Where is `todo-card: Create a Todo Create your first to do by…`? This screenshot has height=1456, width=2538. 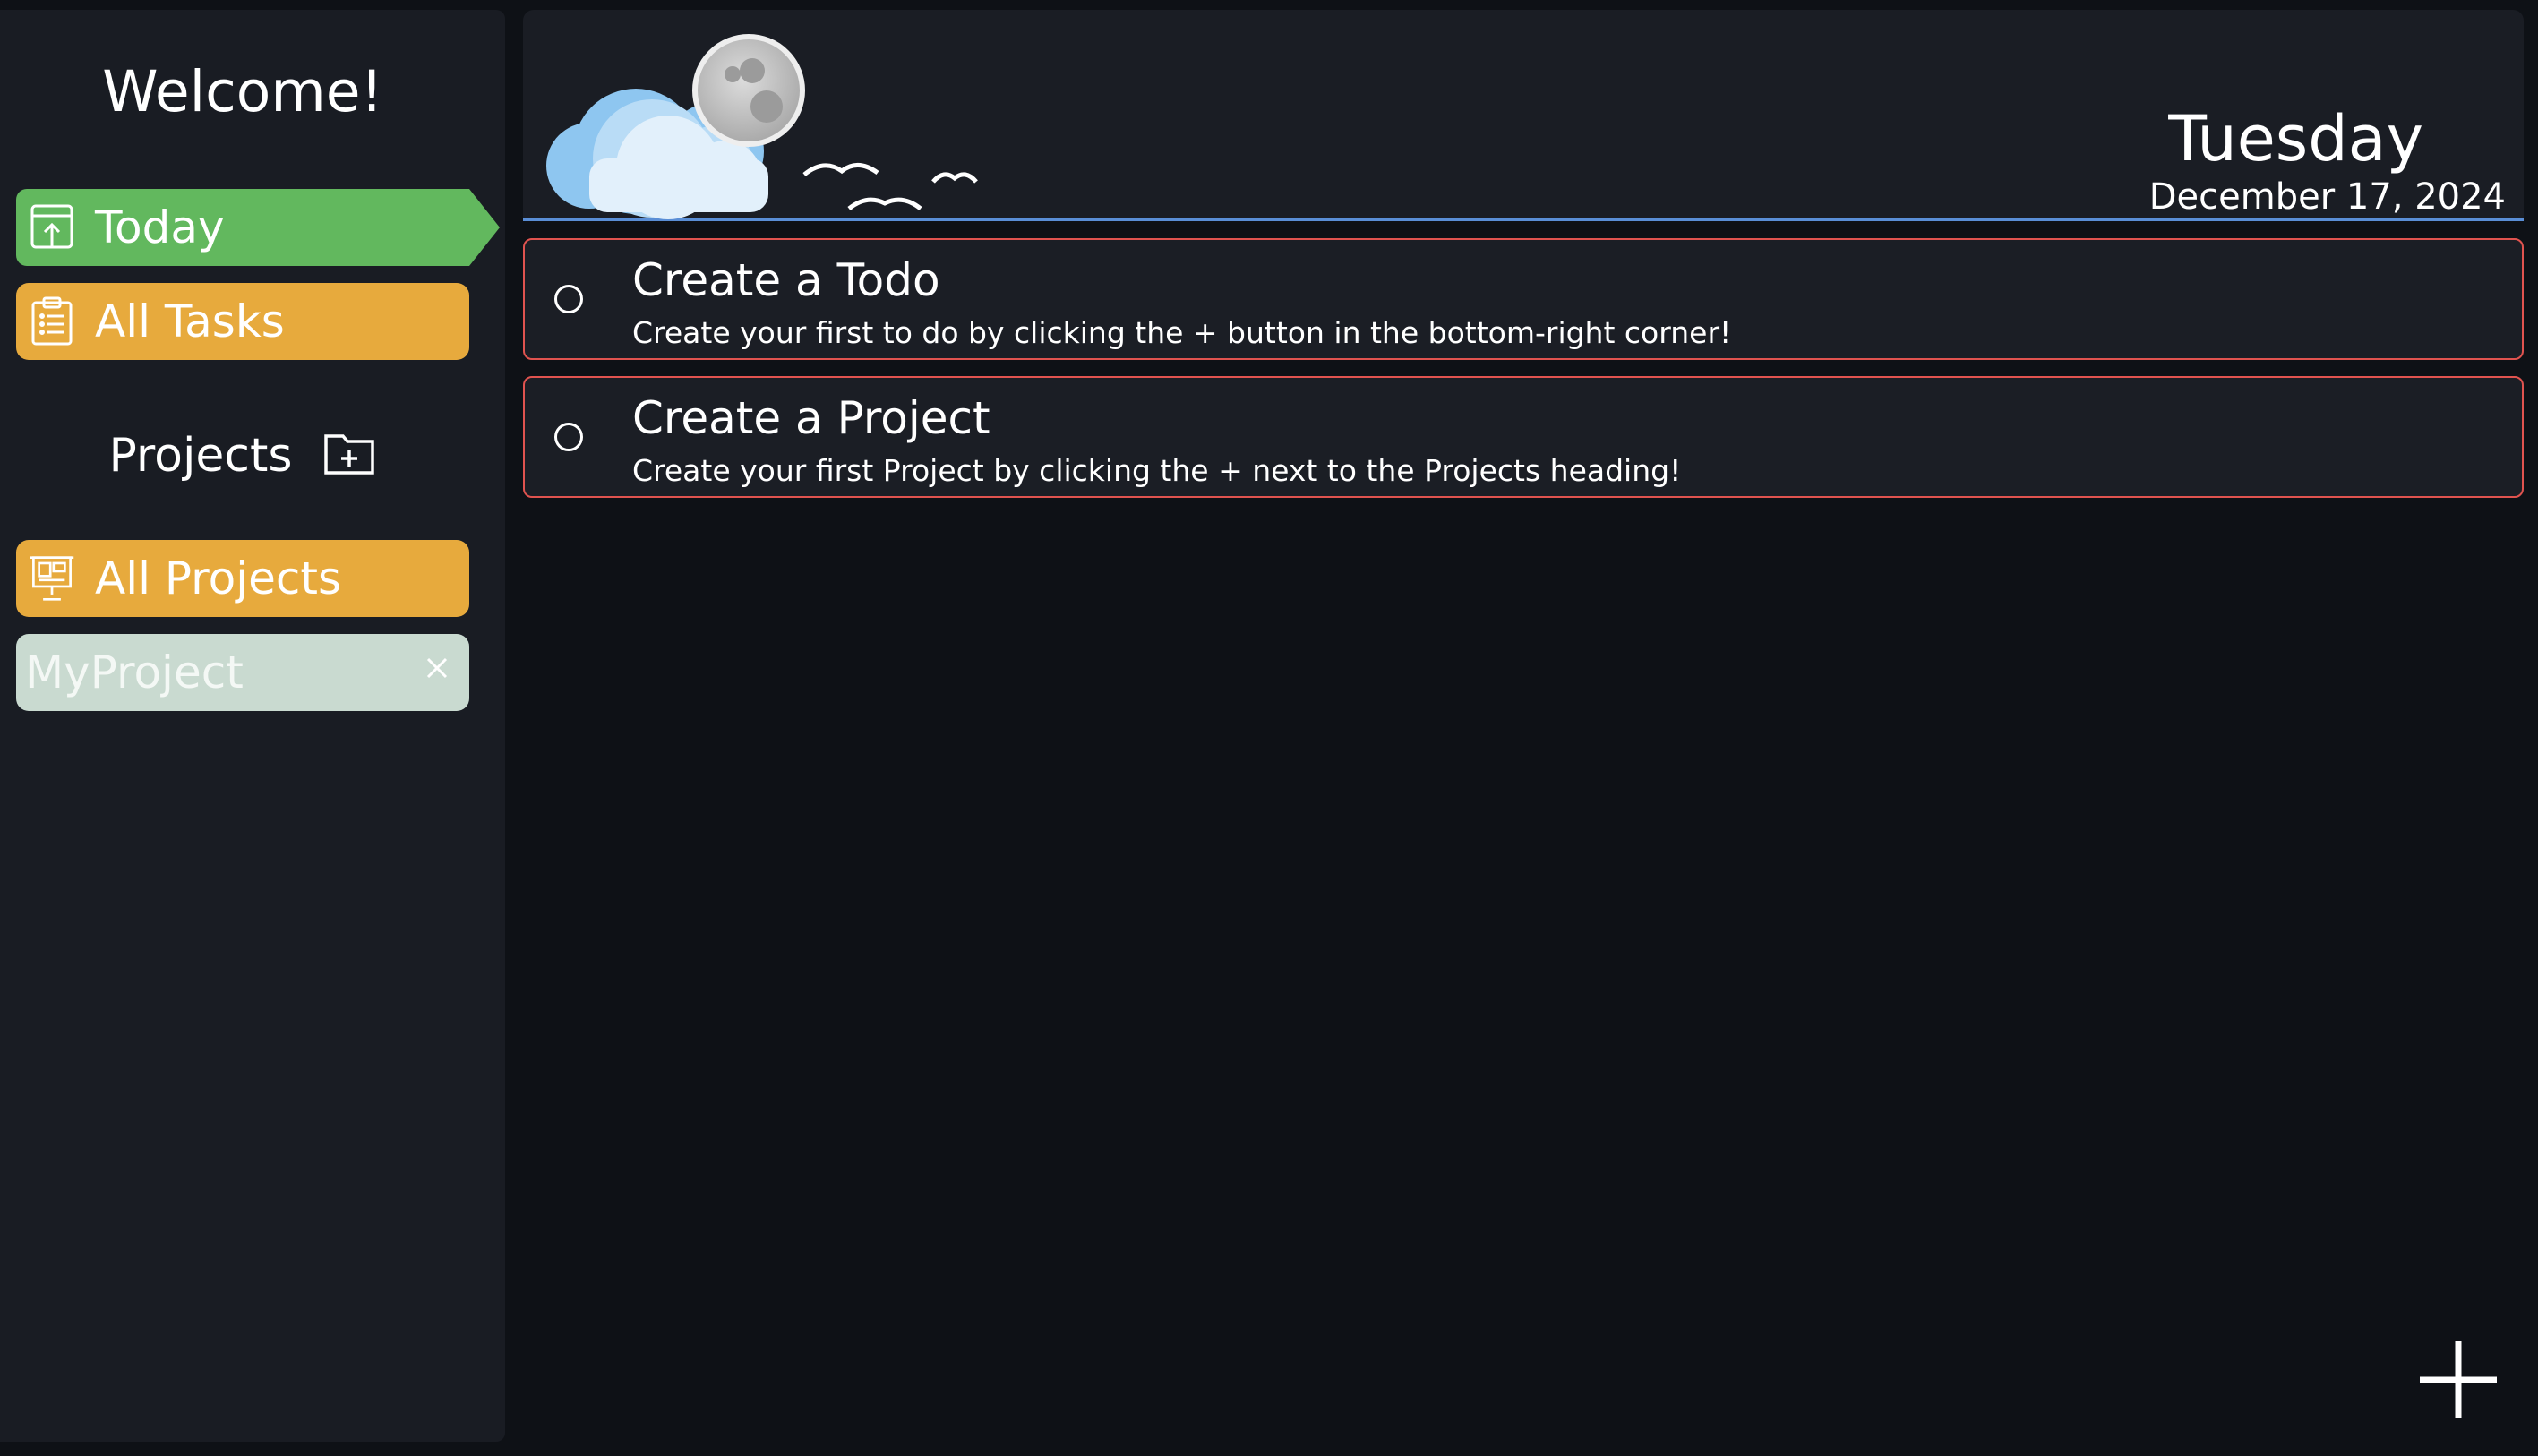
todo-card: Create a Todo Create your first to do by… is located at coordinates (1523, 299).